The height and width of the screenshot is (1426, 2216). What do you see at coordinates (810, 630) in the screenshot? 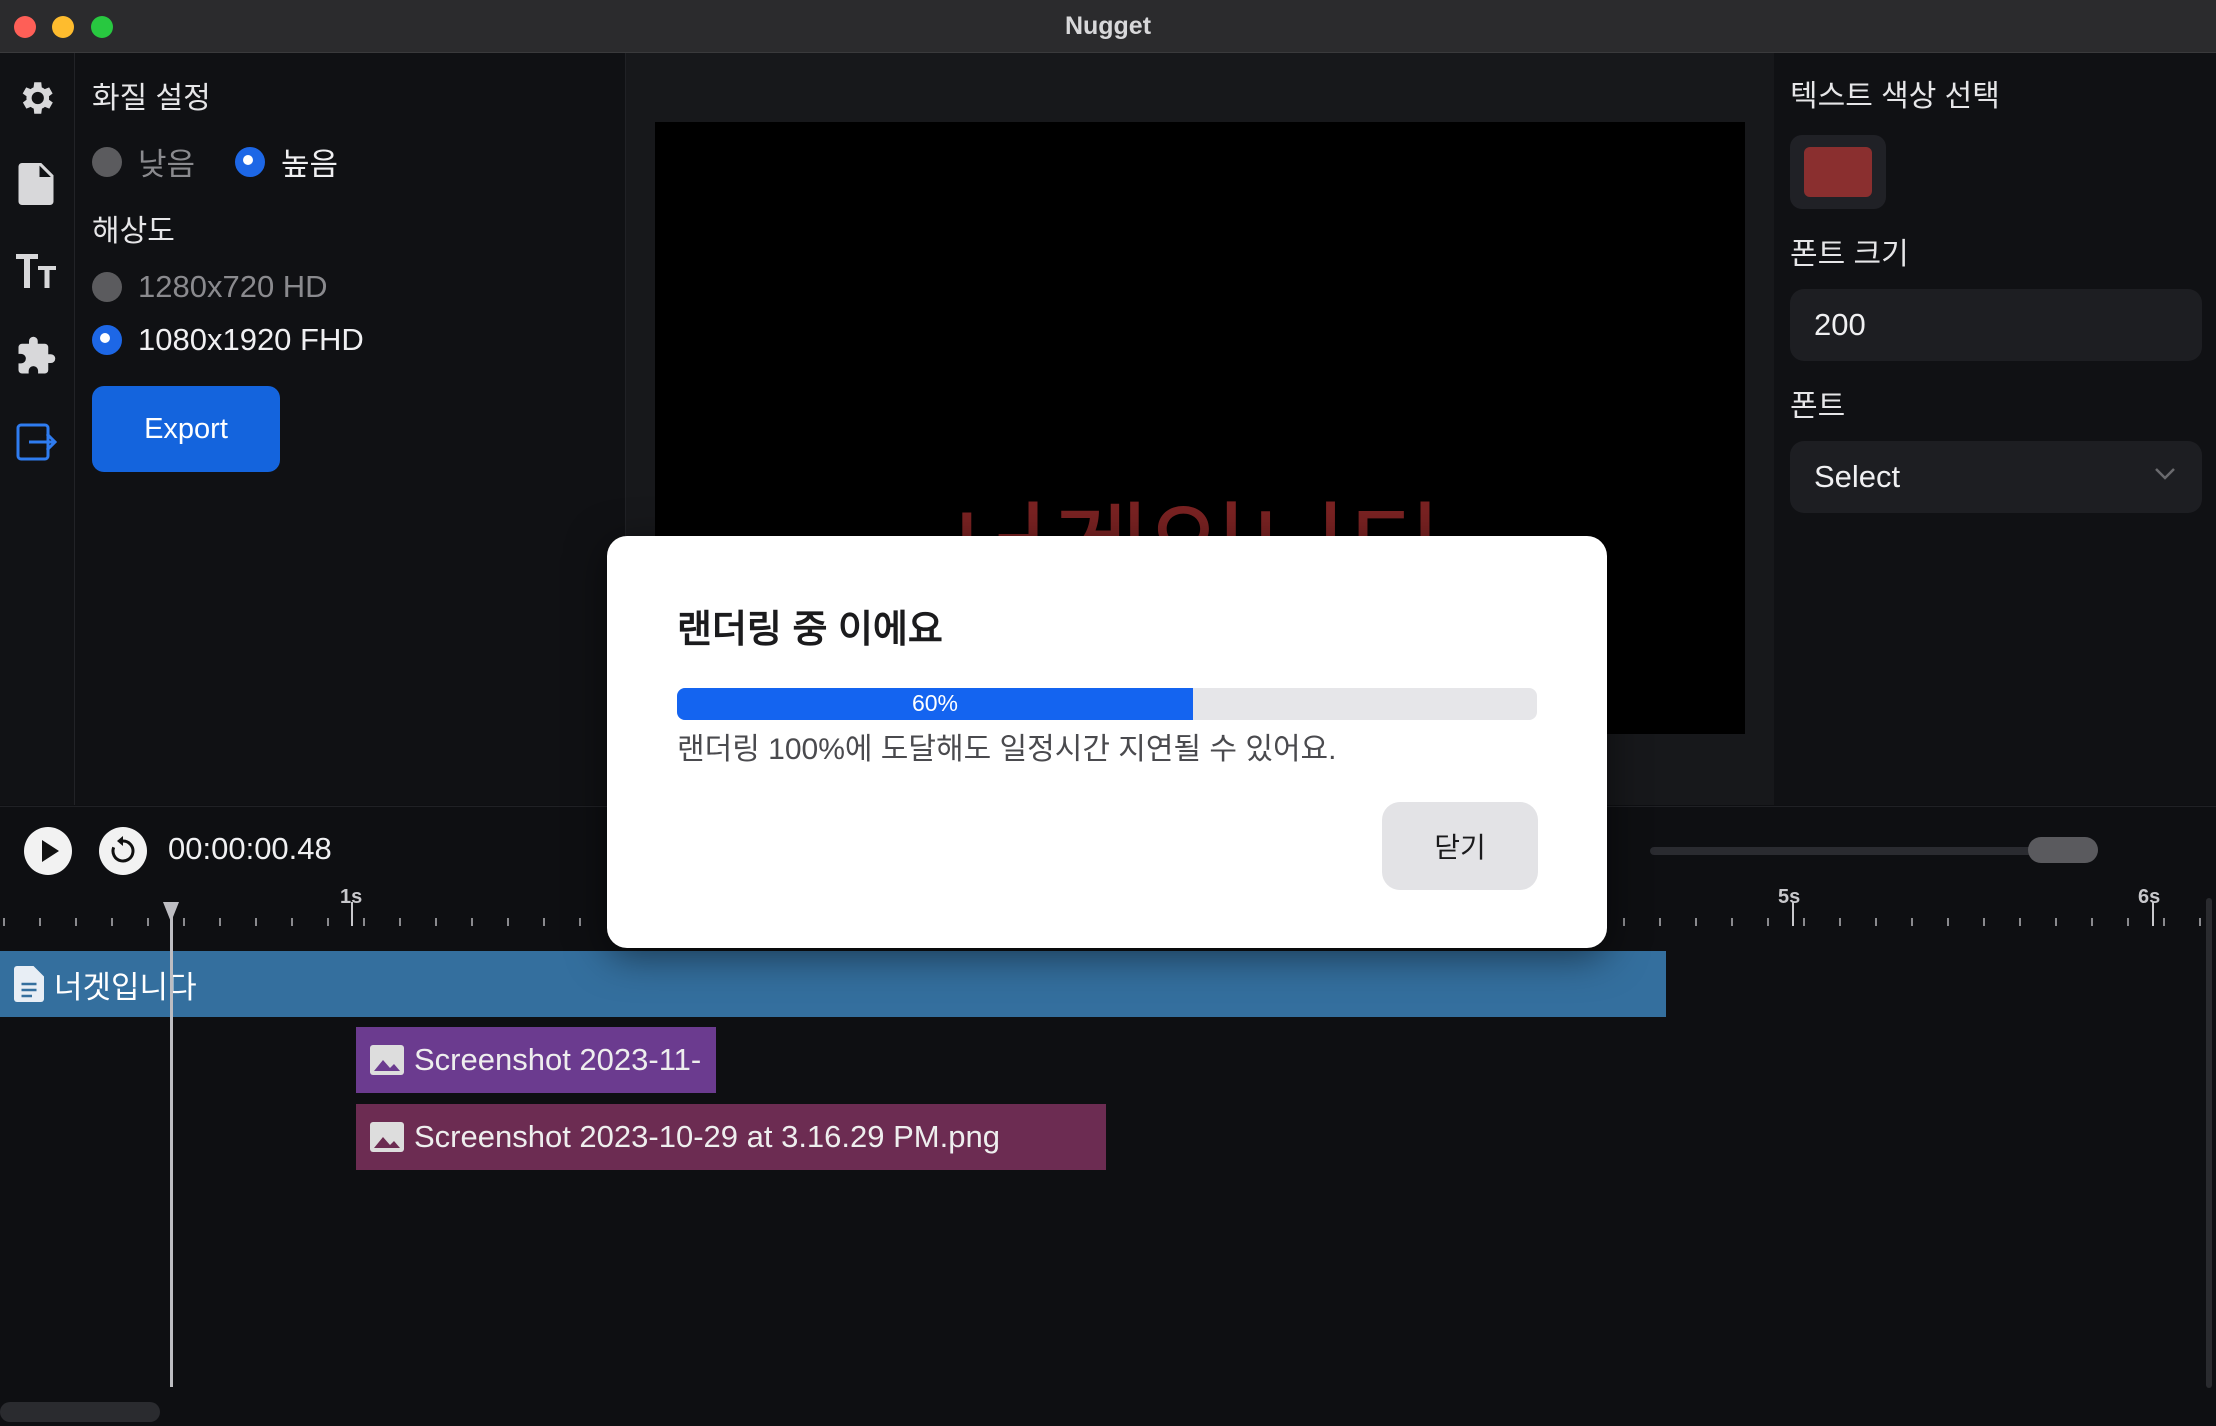
I see `dialog-title: 랜더링 중 이에요` at bounding box center [810, 630].